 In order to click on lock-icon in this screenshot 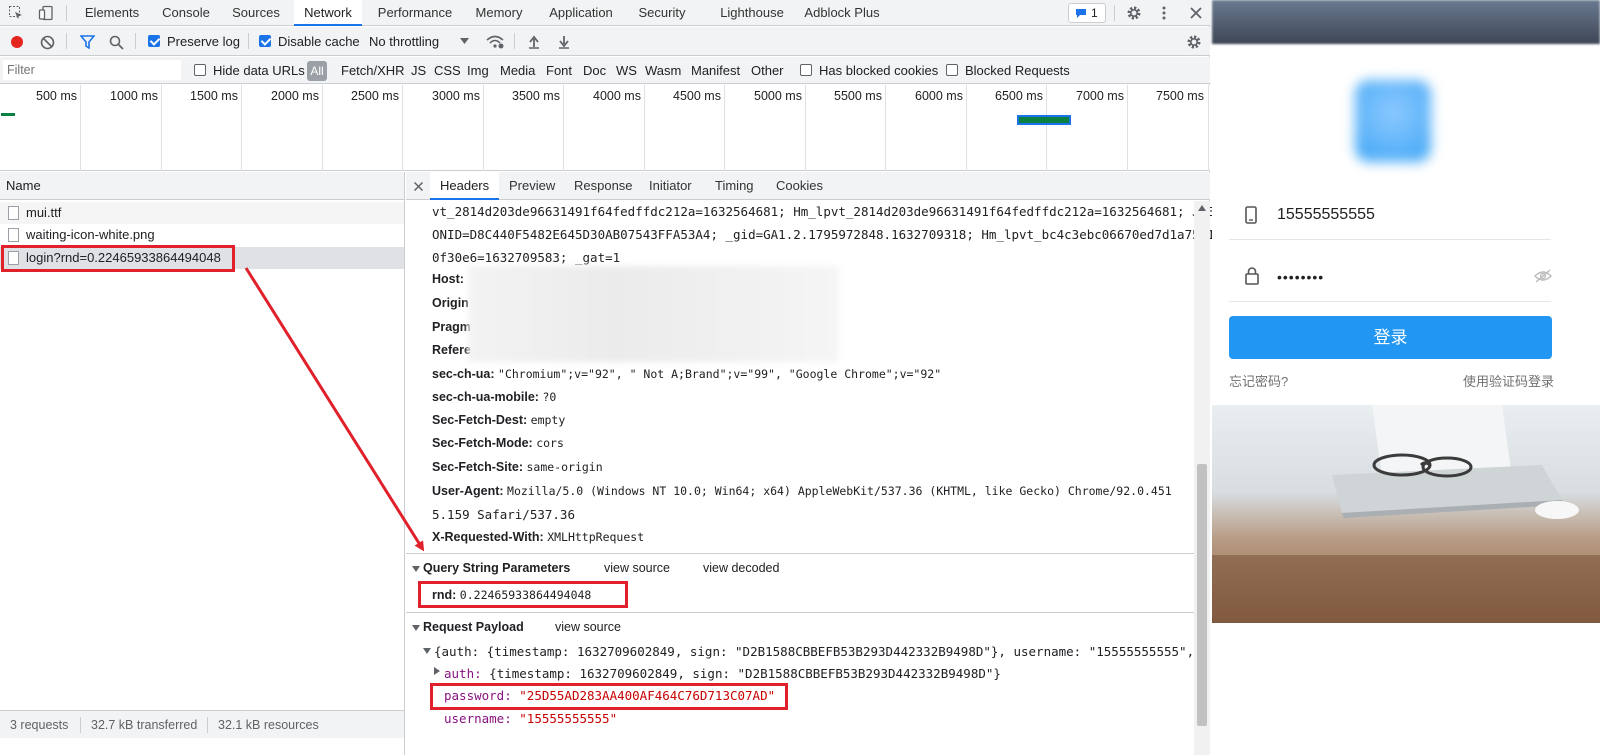, I will do `click(1252, 276)`.